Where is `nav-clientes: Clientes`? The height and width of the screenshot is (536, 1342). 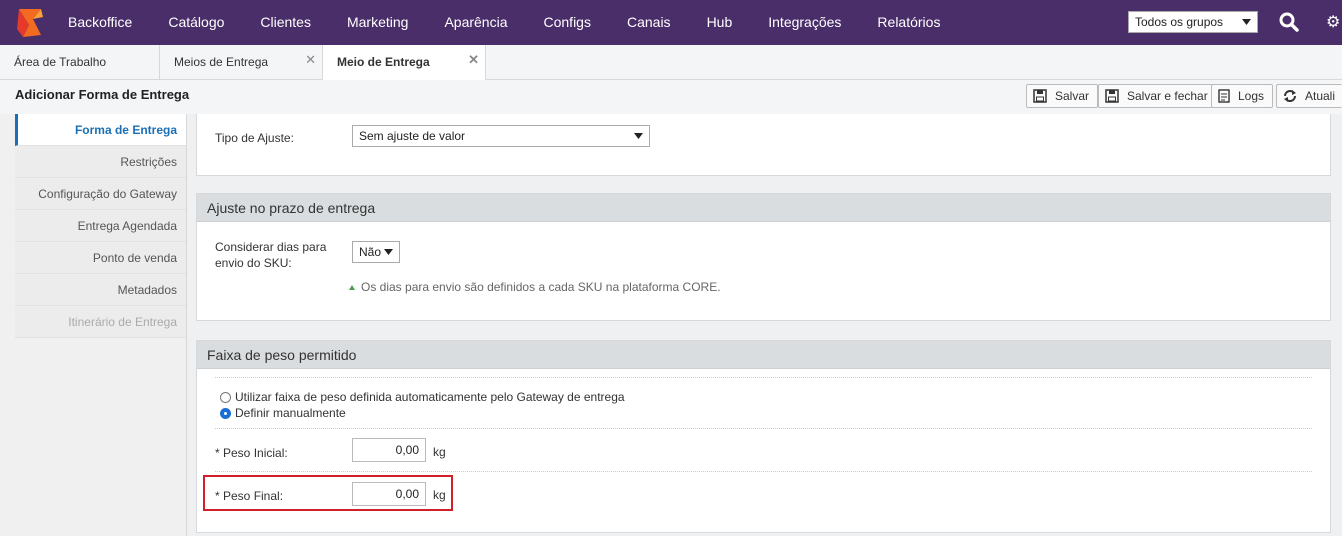
nav-clientes: Clientes is located at coordinates (285, 22).